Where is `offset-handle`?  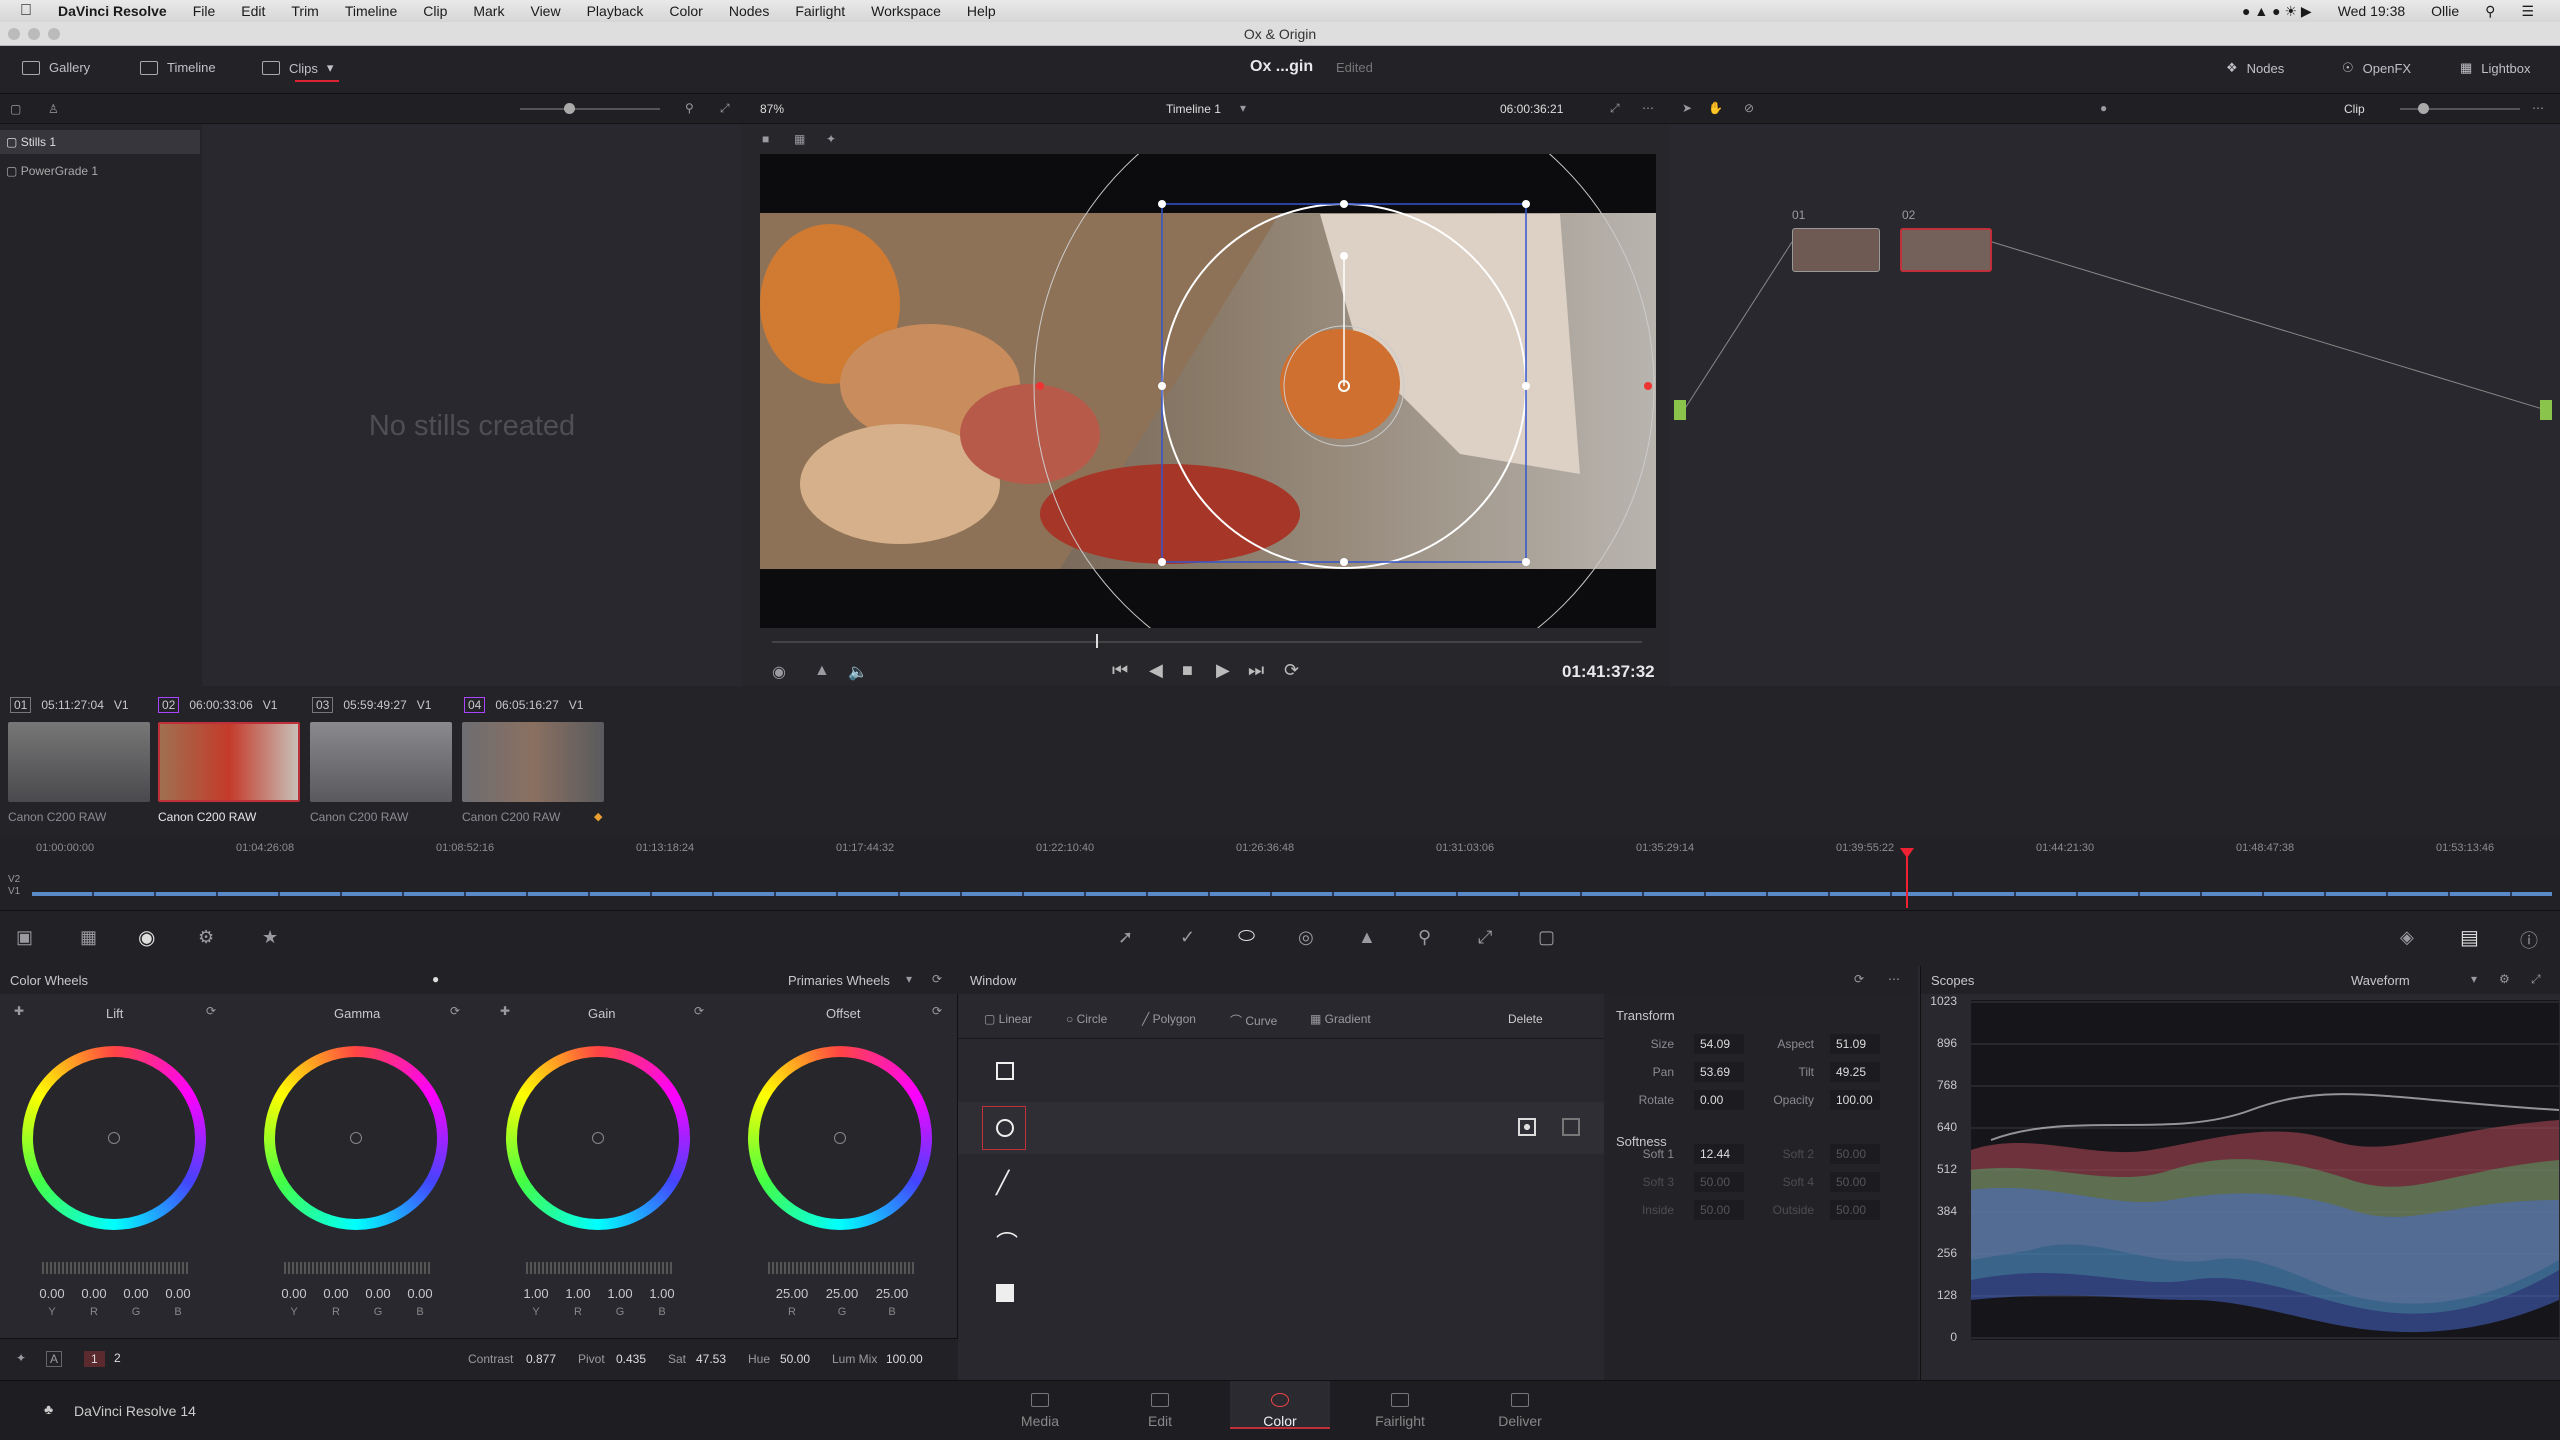
offset-handle is located at coordinates (840, 1138).